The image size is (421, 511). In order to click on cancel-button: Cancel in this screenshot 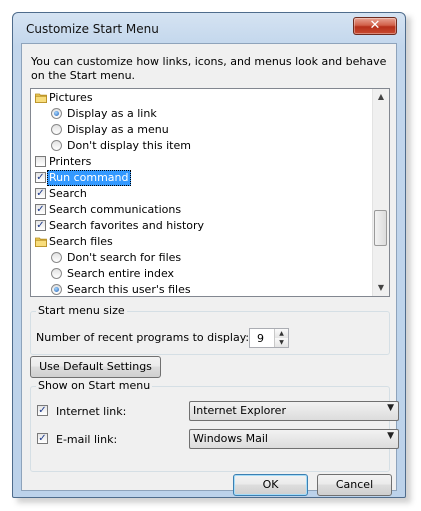, I will do `click(354, 485)`.